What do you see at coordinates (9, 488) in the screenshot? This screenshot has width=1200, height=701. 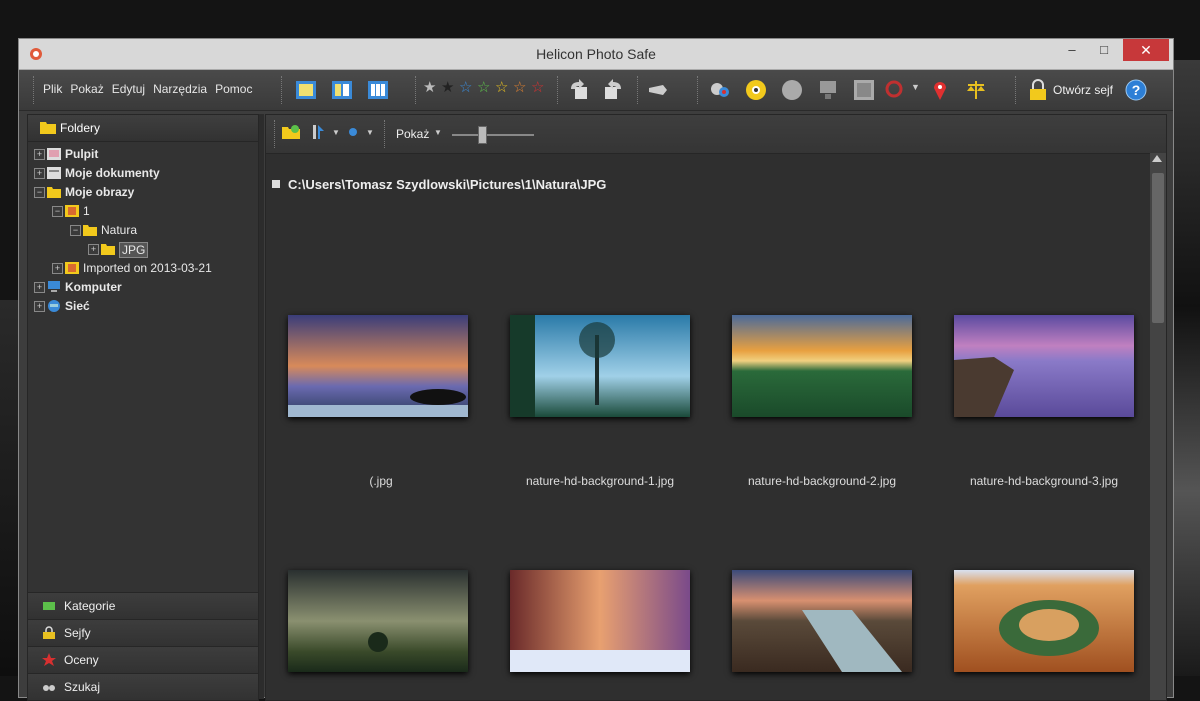 I see `desktop-background-left` at bounding box center [9, 488].